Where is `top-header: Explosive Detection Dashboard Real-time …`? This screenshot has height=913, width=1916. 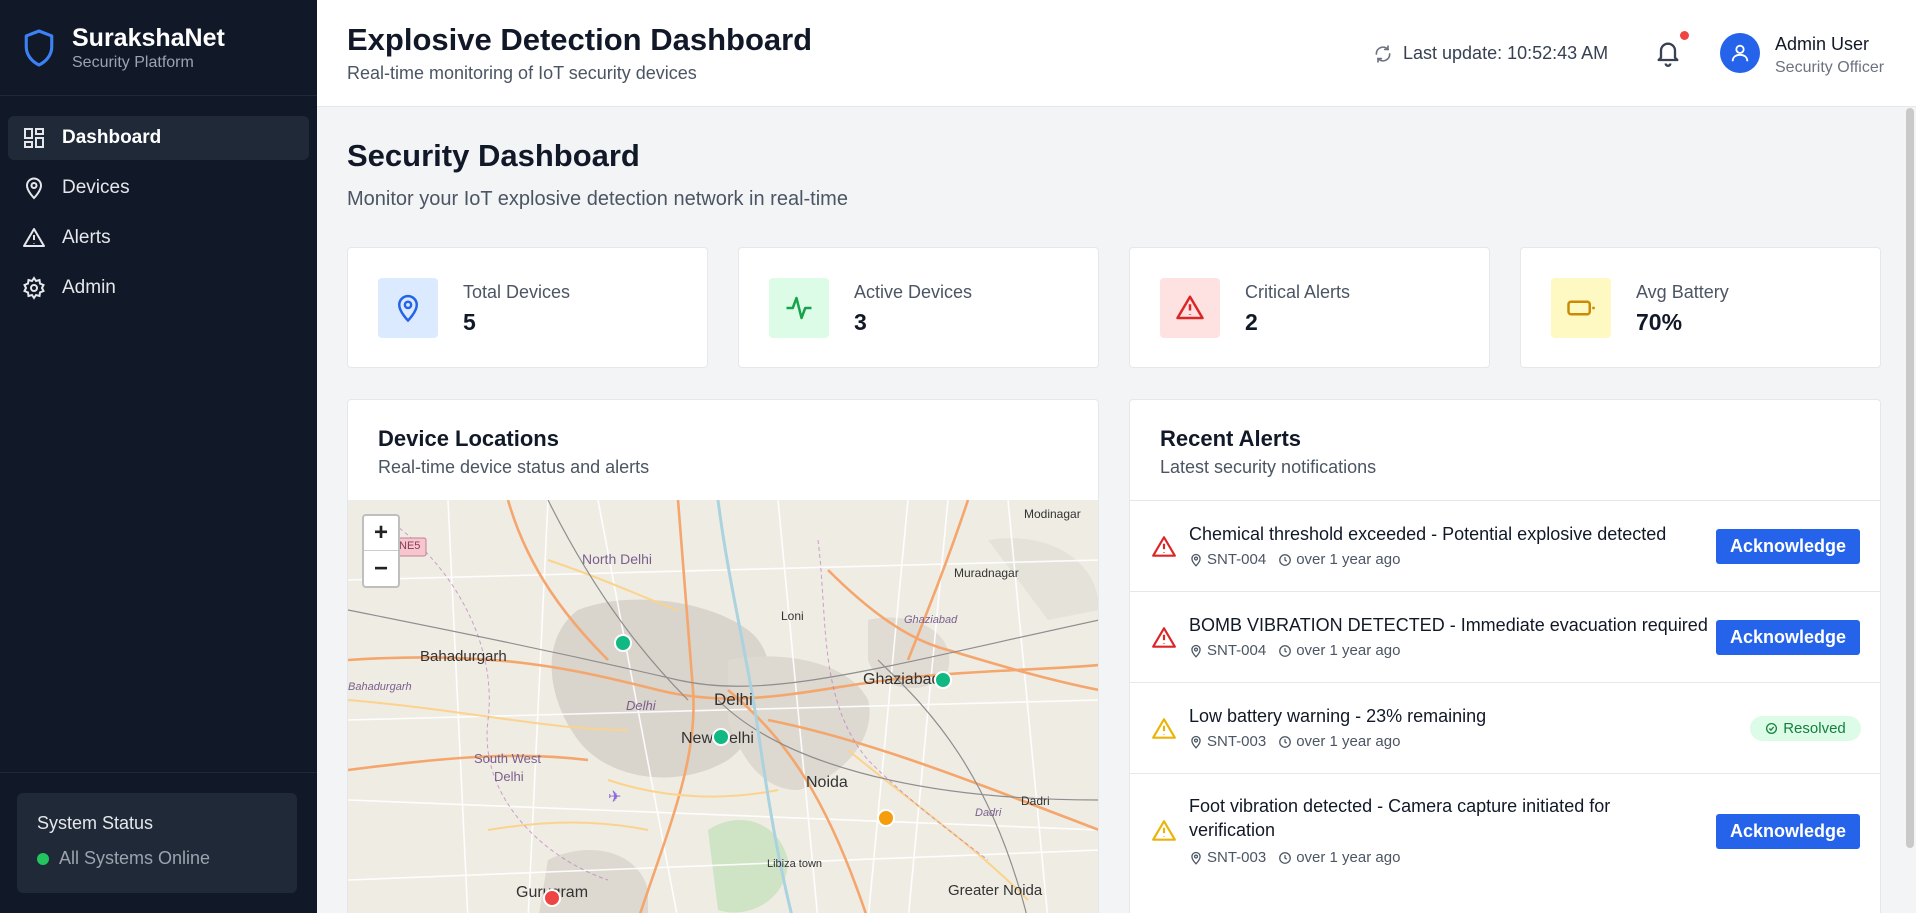
top-header: Explosive Detection Dashboard Real-time … is located at coordinates (1116, 53).